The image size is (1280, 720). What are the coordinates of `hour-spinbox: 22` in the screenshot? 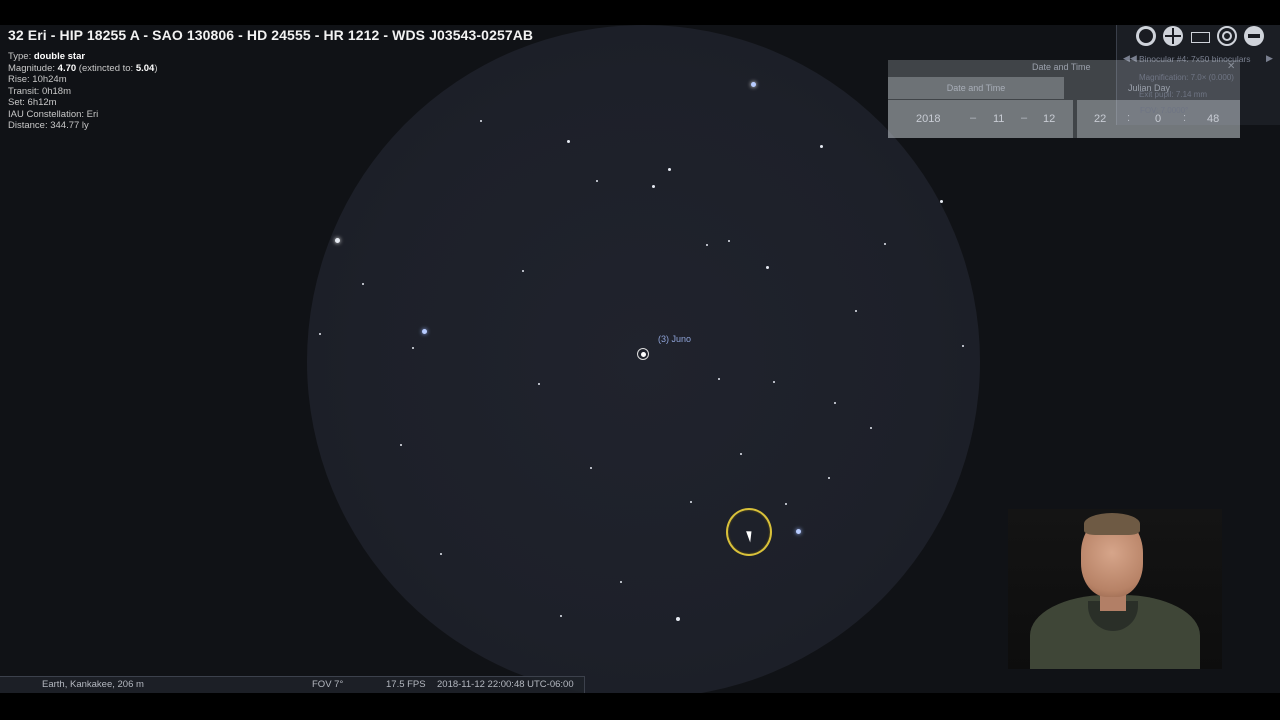 It's located at (1100, 119).